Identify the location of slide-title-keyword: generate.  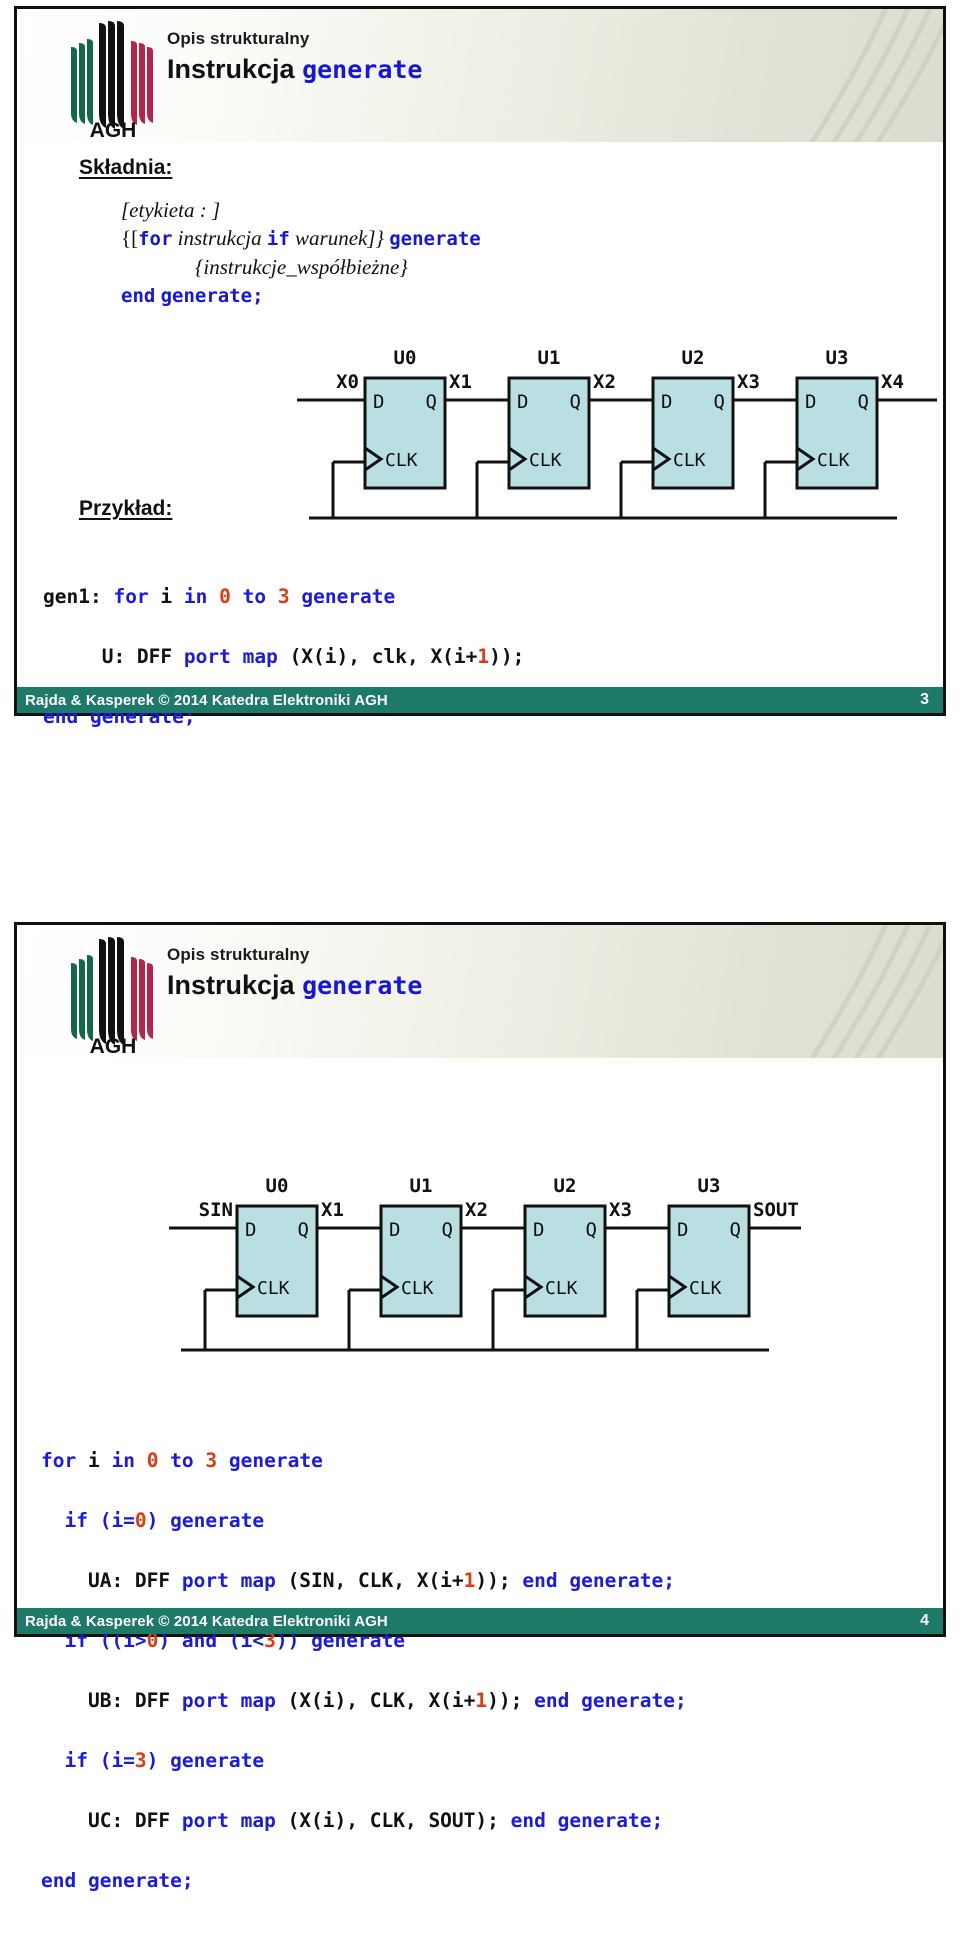
(362, 69).